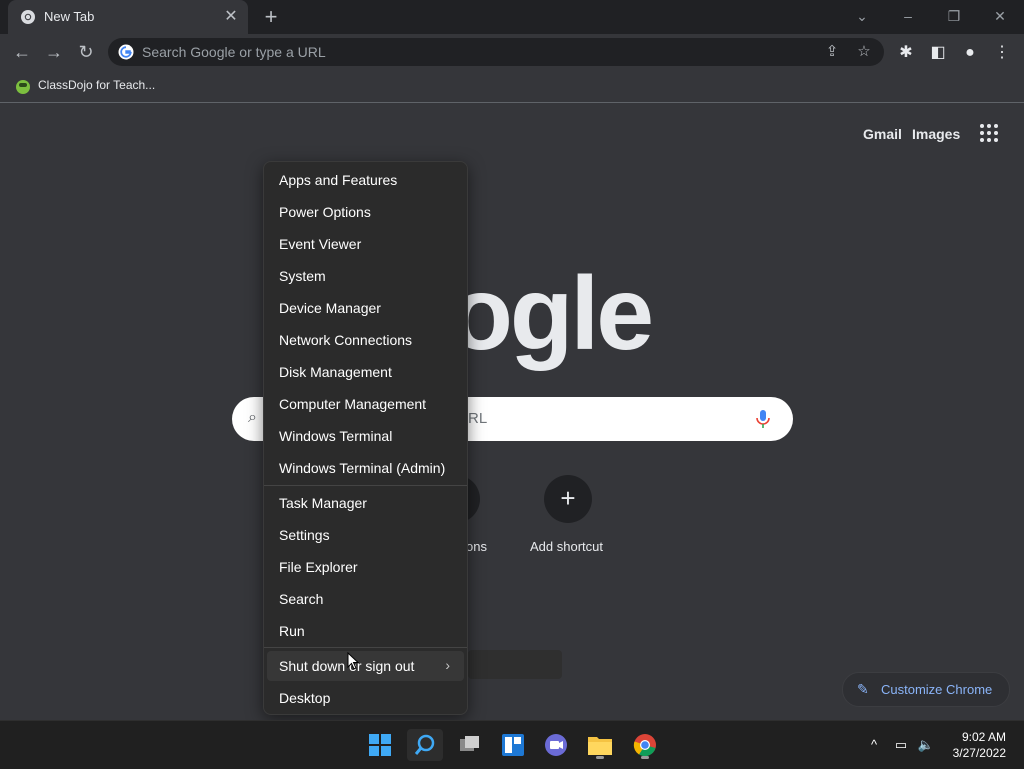 This screenshot has height=769, width=1024. Describe the element at coordinates (365, 276) in the screenshot. I see `menu-item-system: System` at that location.